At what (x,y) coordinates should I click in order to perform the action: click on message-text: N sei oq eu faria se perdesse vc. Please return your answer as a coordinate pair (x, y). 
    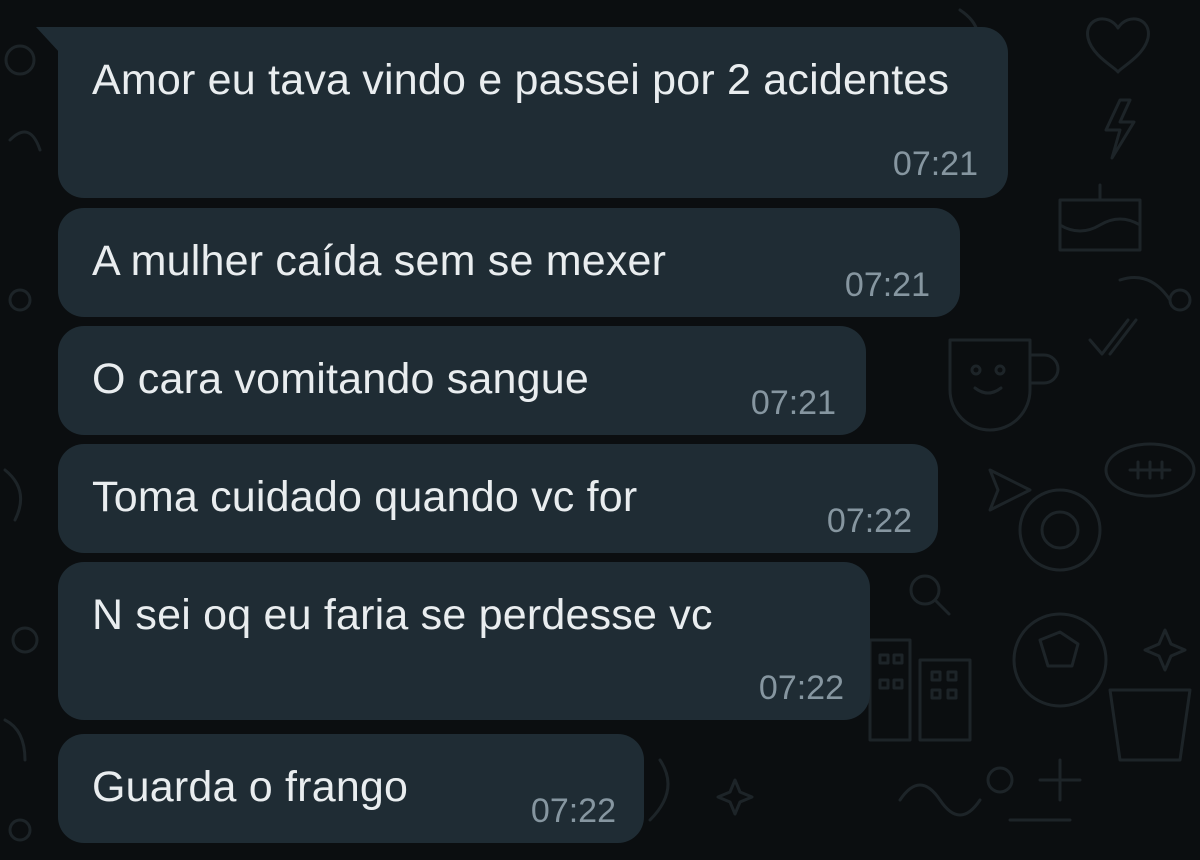
    Looking at the image, I should click on (402, 615).